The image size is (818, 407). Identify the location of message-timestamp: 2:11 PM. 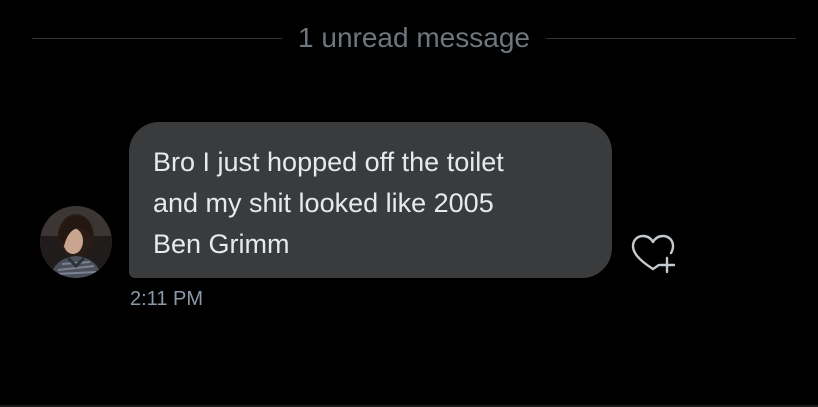
(166, 299).